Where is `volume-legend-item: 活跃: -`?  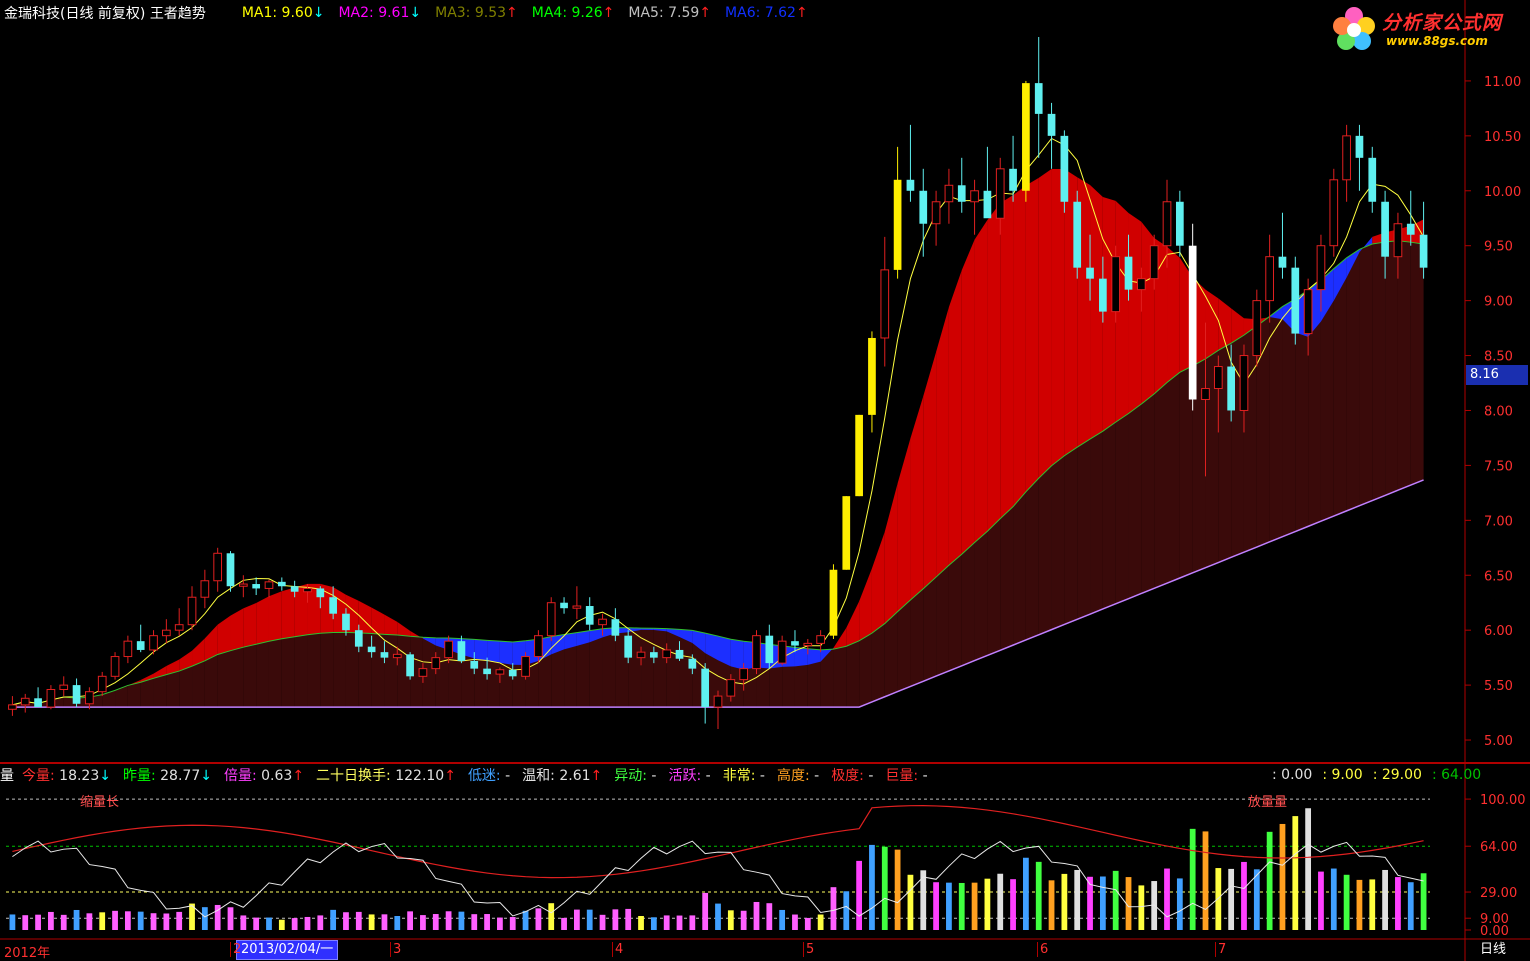
volume-legend-item: 活跃: - is located at coordinates (689, 776).